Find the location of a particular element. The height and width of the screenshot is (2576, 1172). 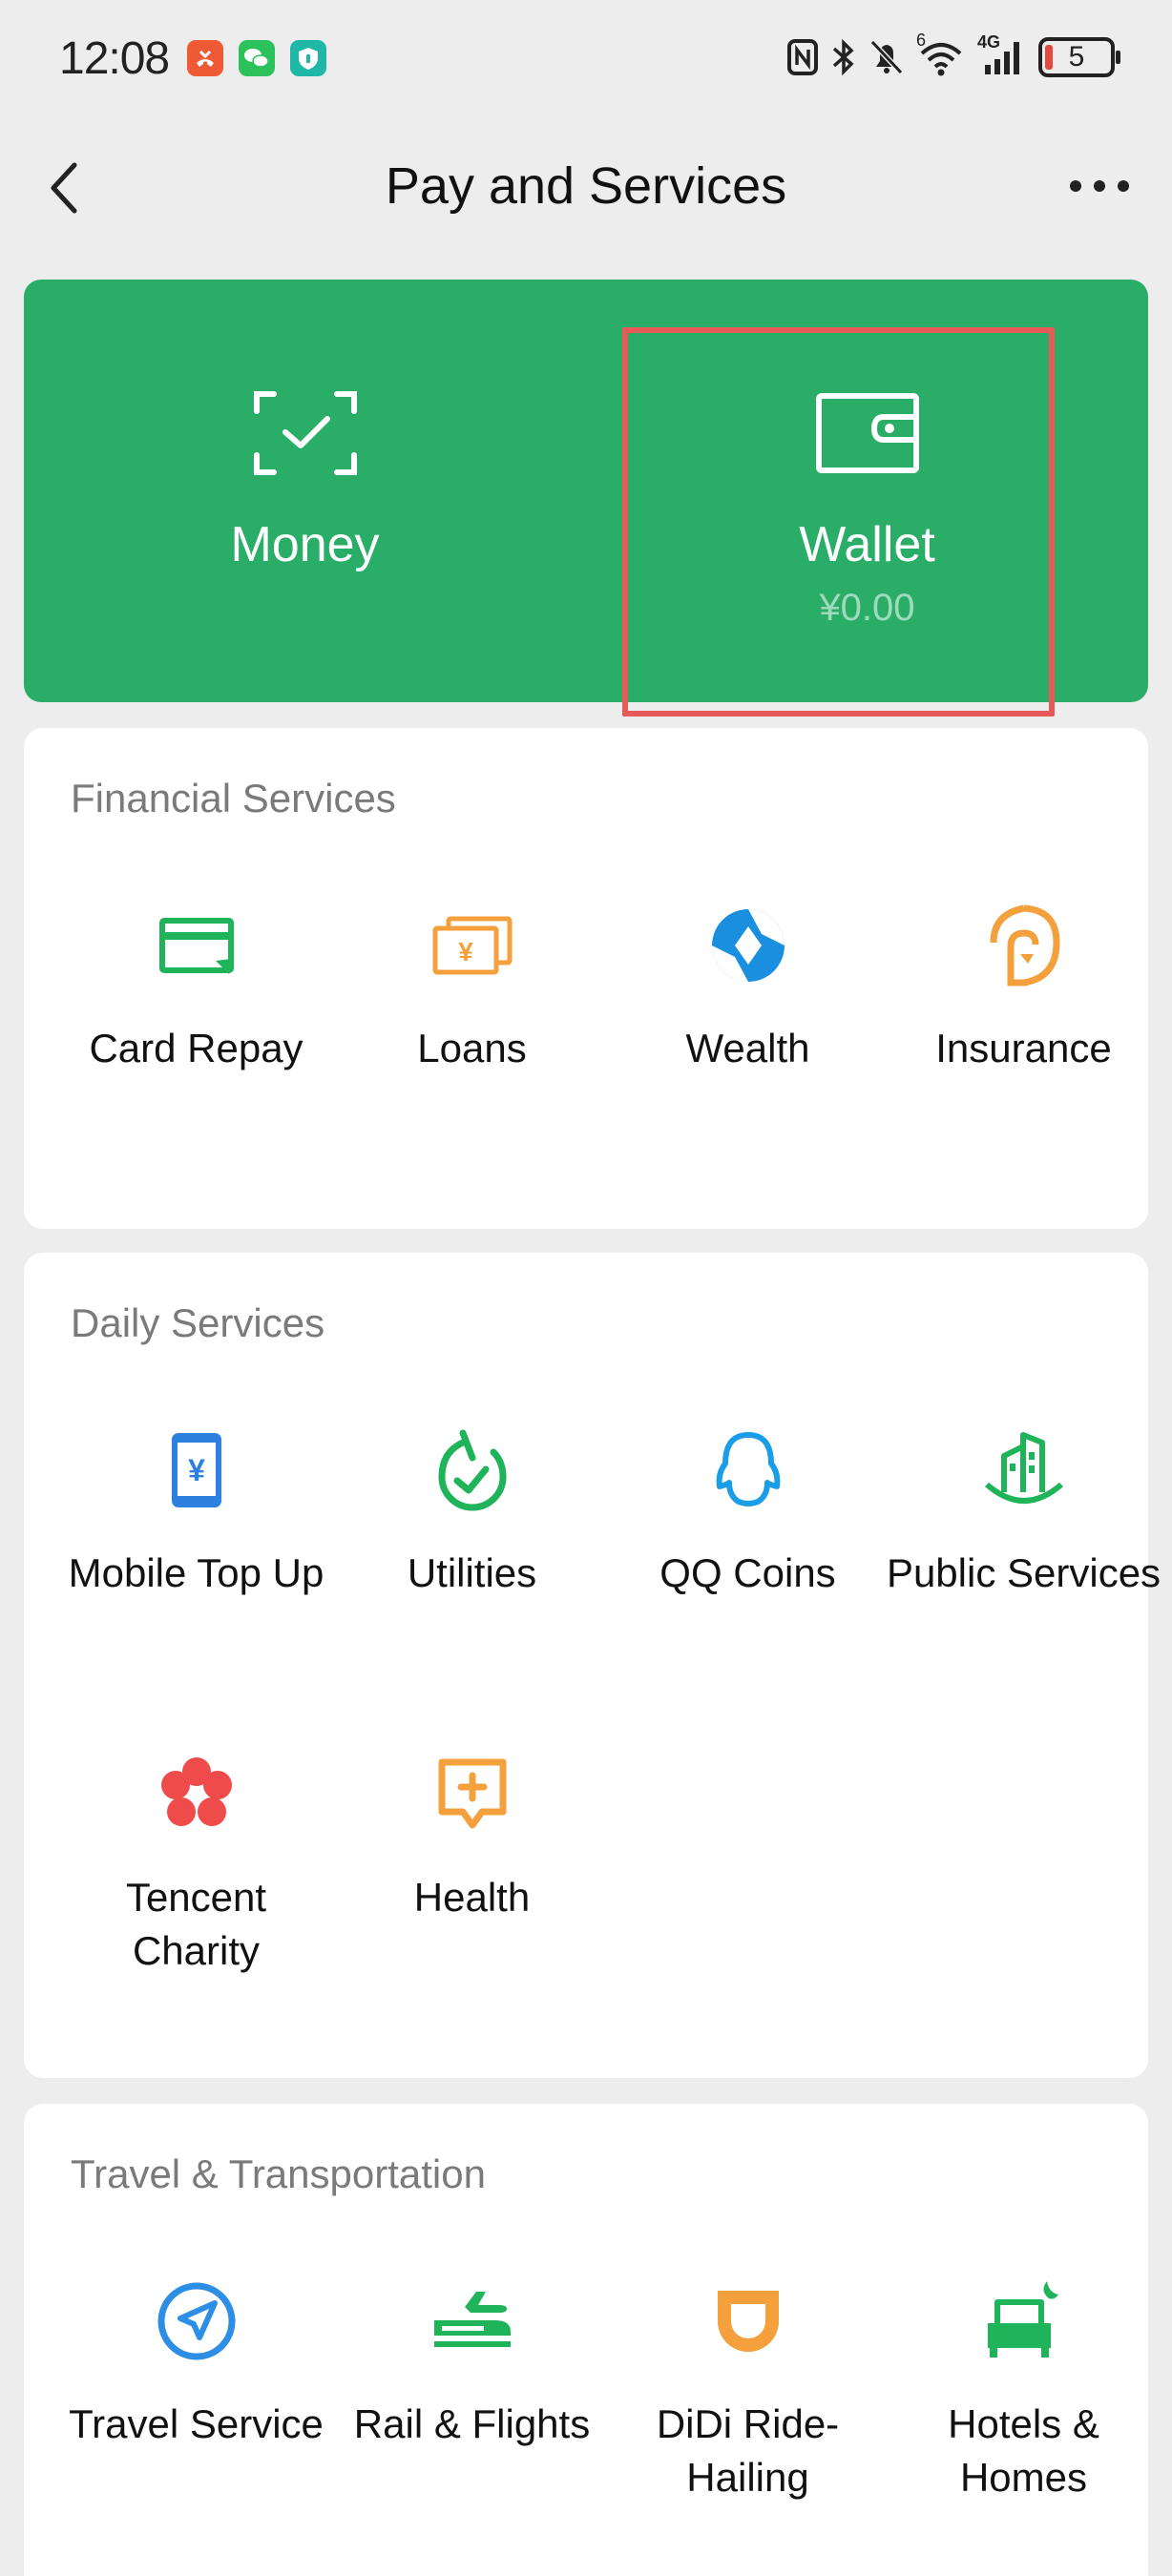

section-title: Daily Services is located at coordinates (198, 1322).